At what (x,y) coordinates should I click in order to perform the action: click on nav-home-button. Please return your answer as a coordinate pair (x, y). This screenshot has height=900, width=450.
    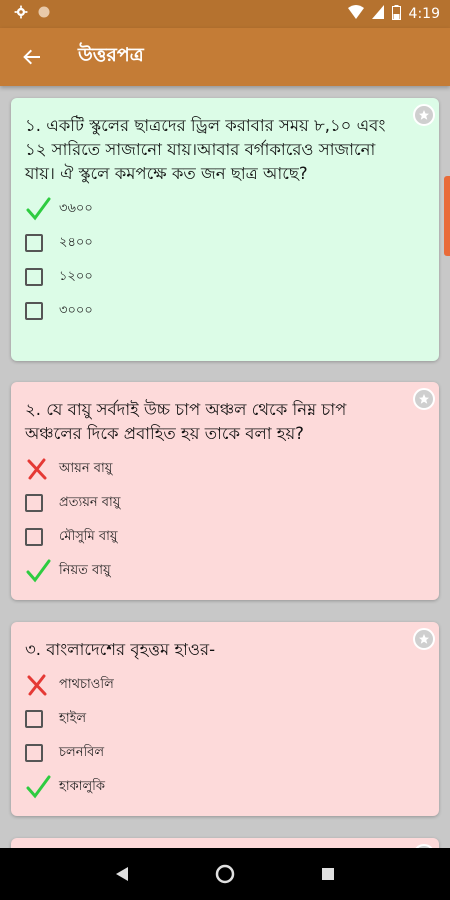
    Looking at the image, I should click on (225, 874).